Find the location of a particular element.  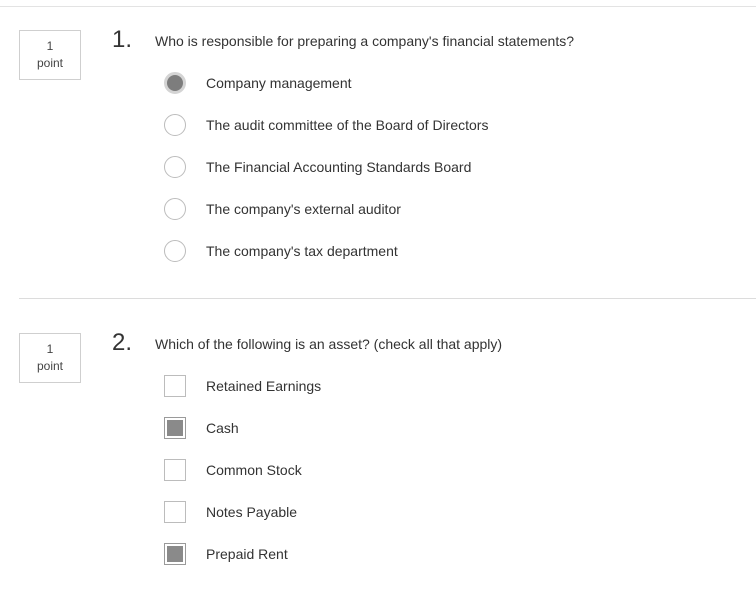

option-label: Prepaid Rent is located at coordinates (247, 554).